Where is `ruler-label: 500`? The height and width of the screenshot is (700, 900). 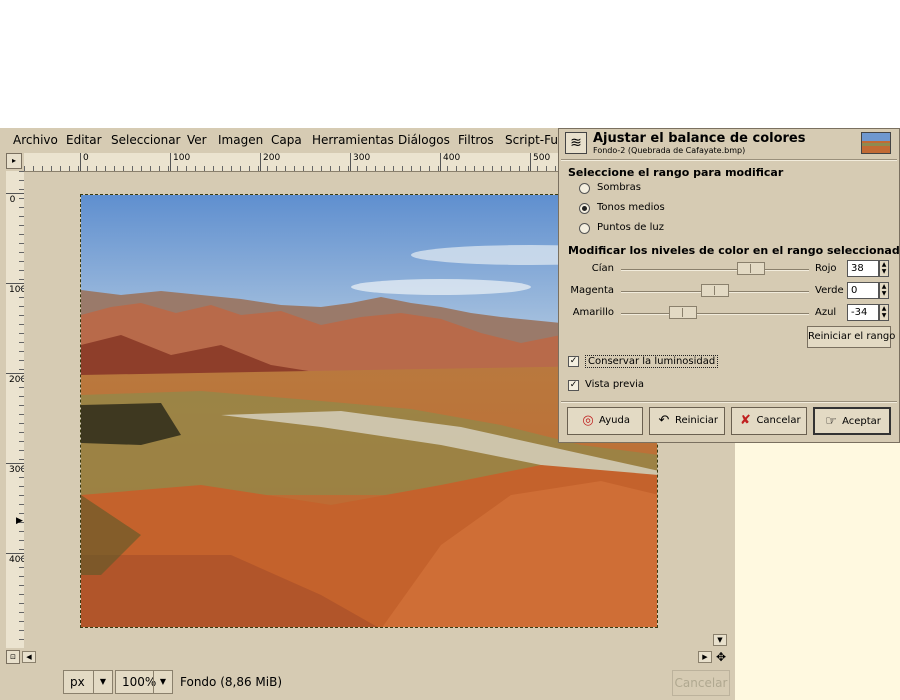
ruler-label: 500 is located at coordinates (542, 158).